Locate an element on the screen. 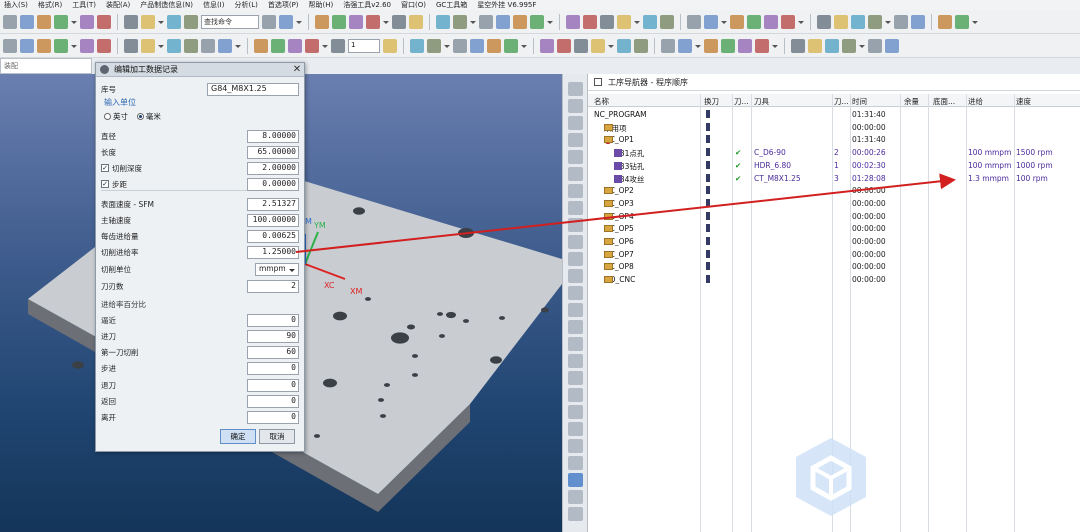 The height and width of the screenshot is (532, 1080). flutes-field: 2 is located at coordinates (273, 286).